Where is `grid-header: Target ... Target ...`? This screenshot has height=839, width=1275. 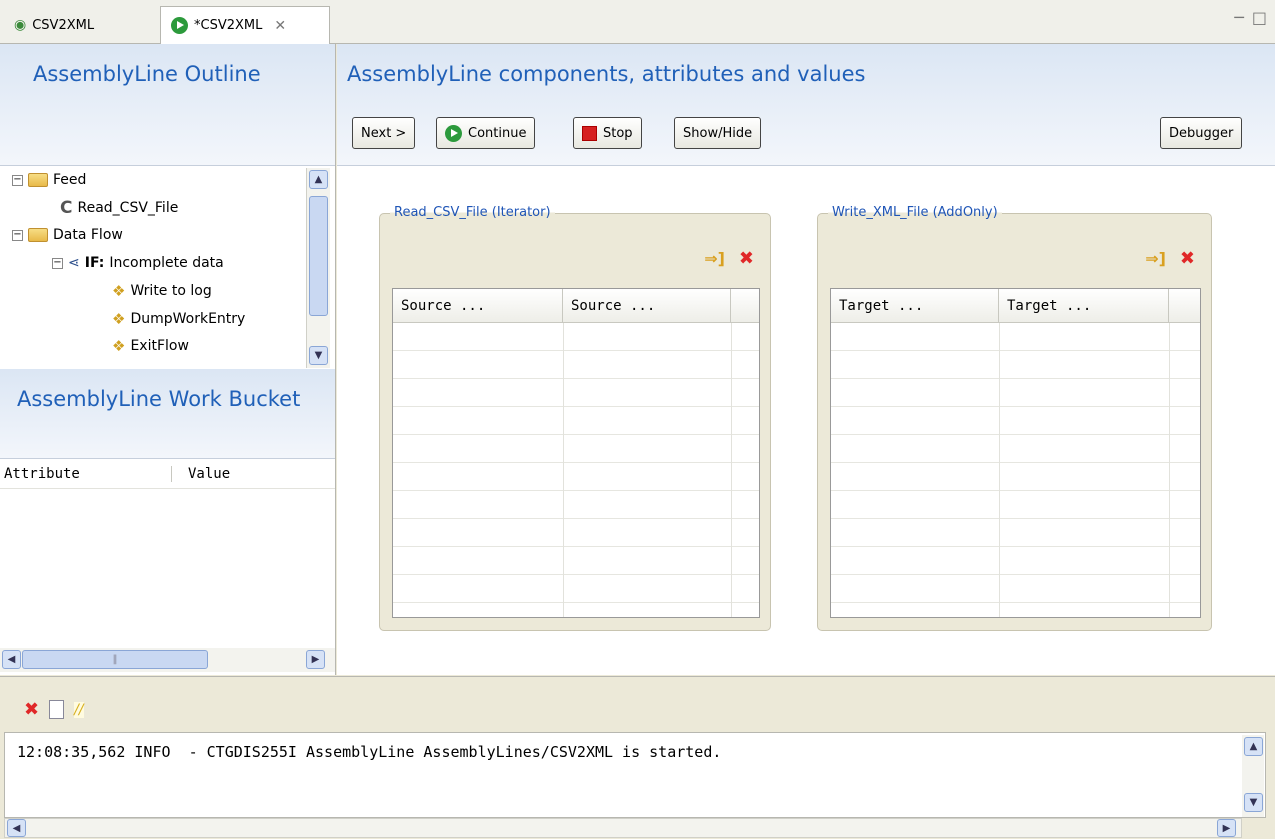 grid-header: Target ... Target ... is located at coordinates (1015, 306).